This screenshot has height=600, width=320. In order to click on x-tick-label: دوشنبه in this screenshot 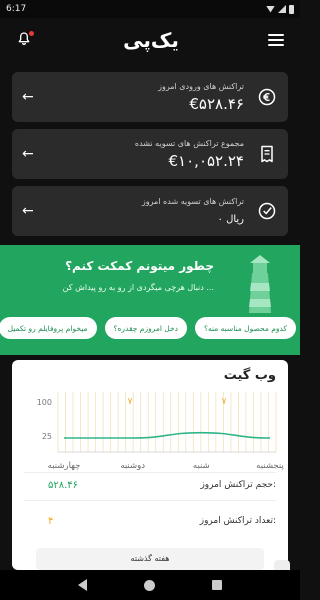, I will do `click(132, 466)`.